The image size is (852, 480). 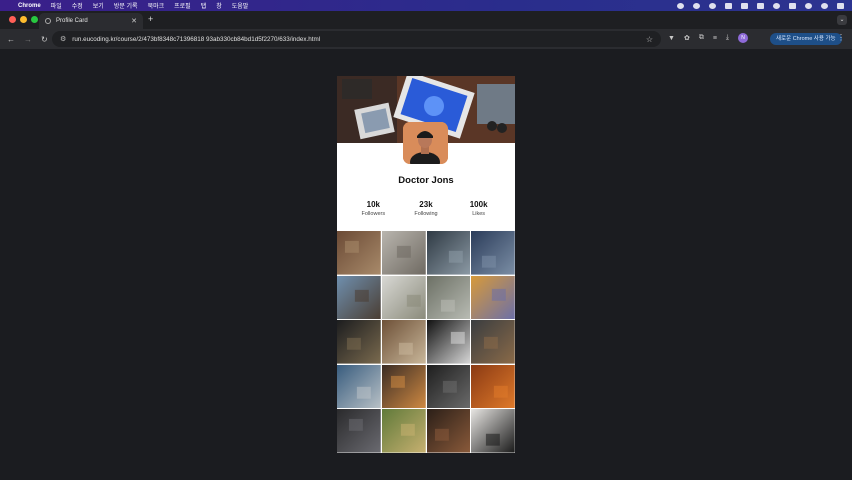 What do you see at coordinates (687, 38) in the screenshot?
I see `settings-extension-icon: ✿` at bounding box center [687, 38].